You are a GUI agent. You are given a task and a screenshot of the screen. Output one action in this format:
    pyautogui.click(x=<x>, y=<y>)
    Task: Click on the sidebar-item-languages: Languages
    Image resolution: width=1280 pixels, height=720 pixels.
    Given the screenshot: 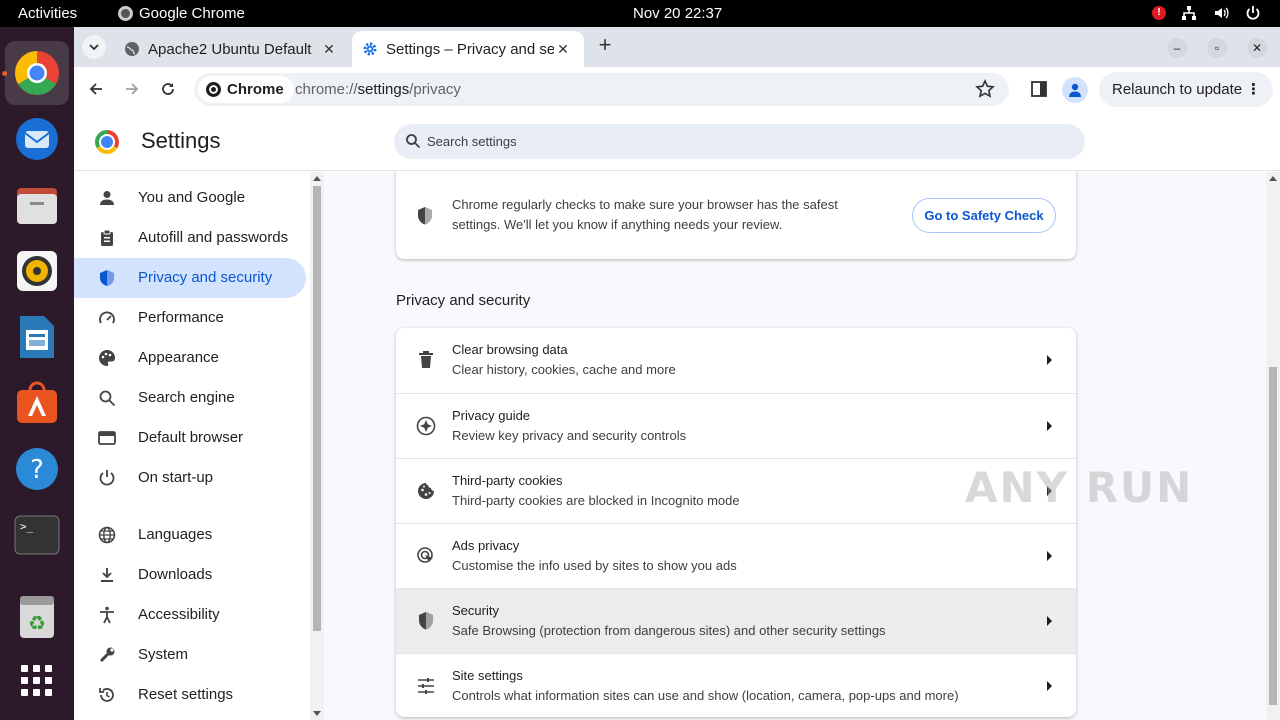 What is the action you would take?
    pyautogui.click(x=190, y=535)
    